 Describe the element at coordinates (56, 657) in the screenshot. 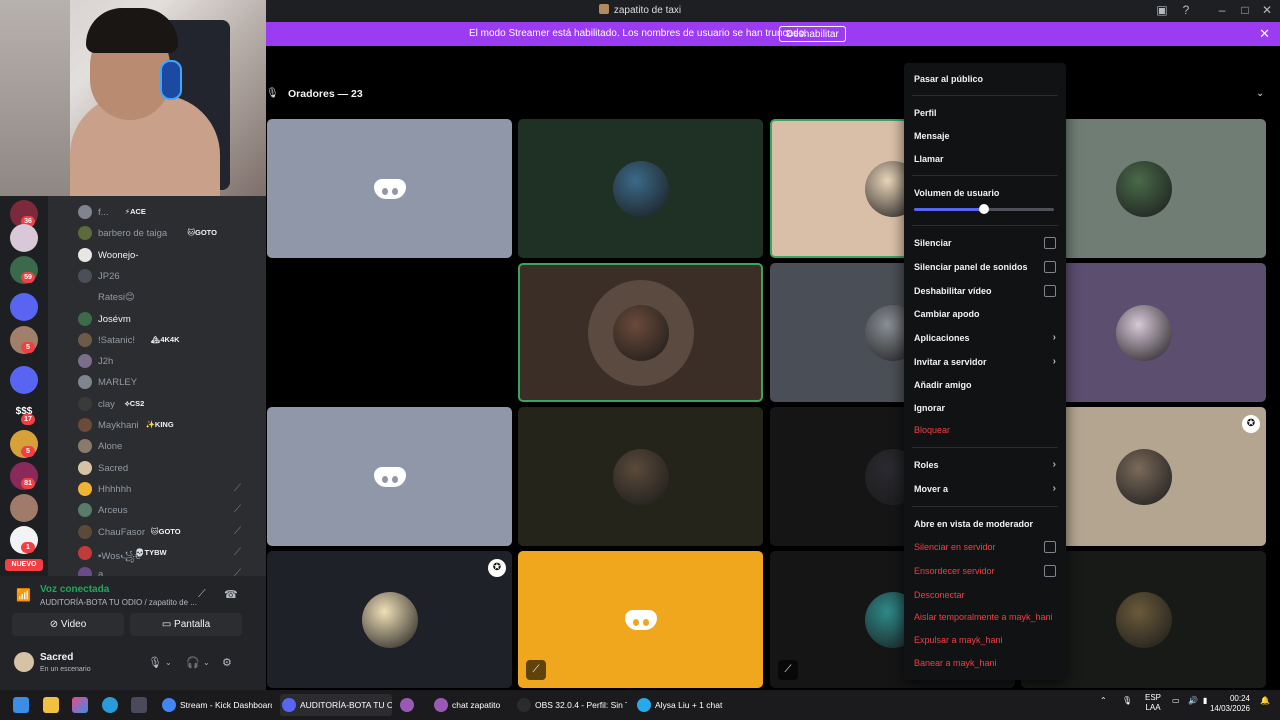

I see `user-name: Sacred` at that location.